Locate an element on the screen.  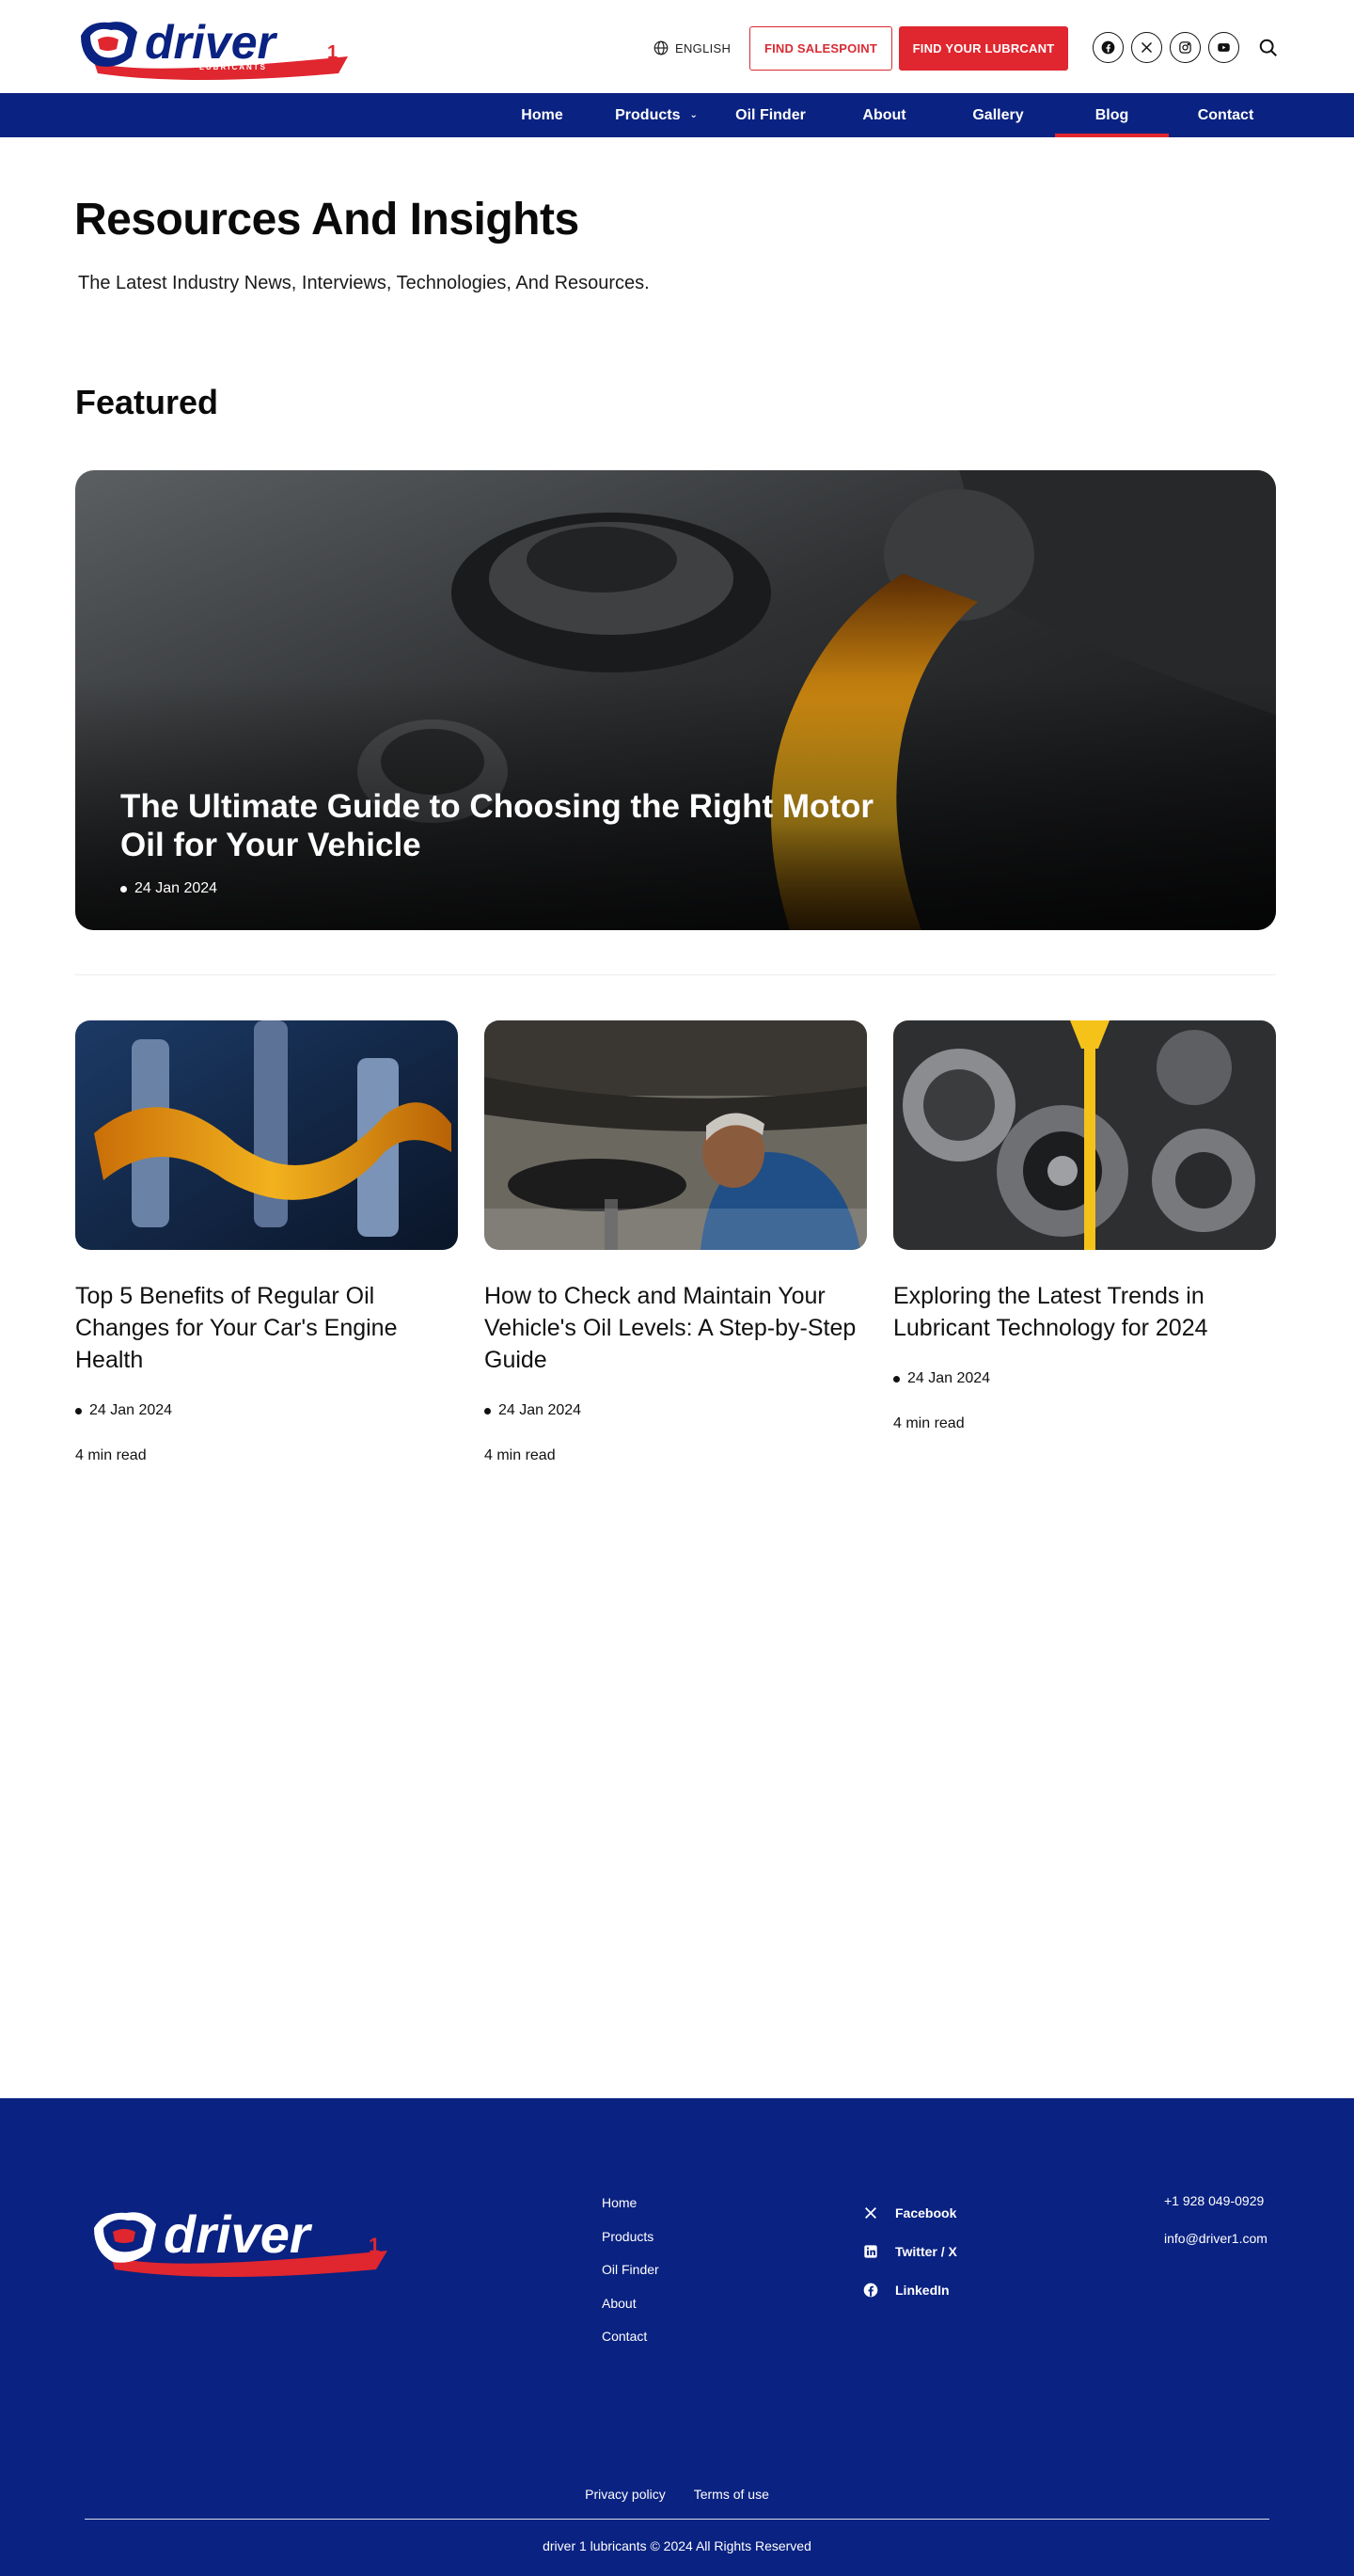
nav-oil-finder: Oil Finder is located at coordinates (770, 115).